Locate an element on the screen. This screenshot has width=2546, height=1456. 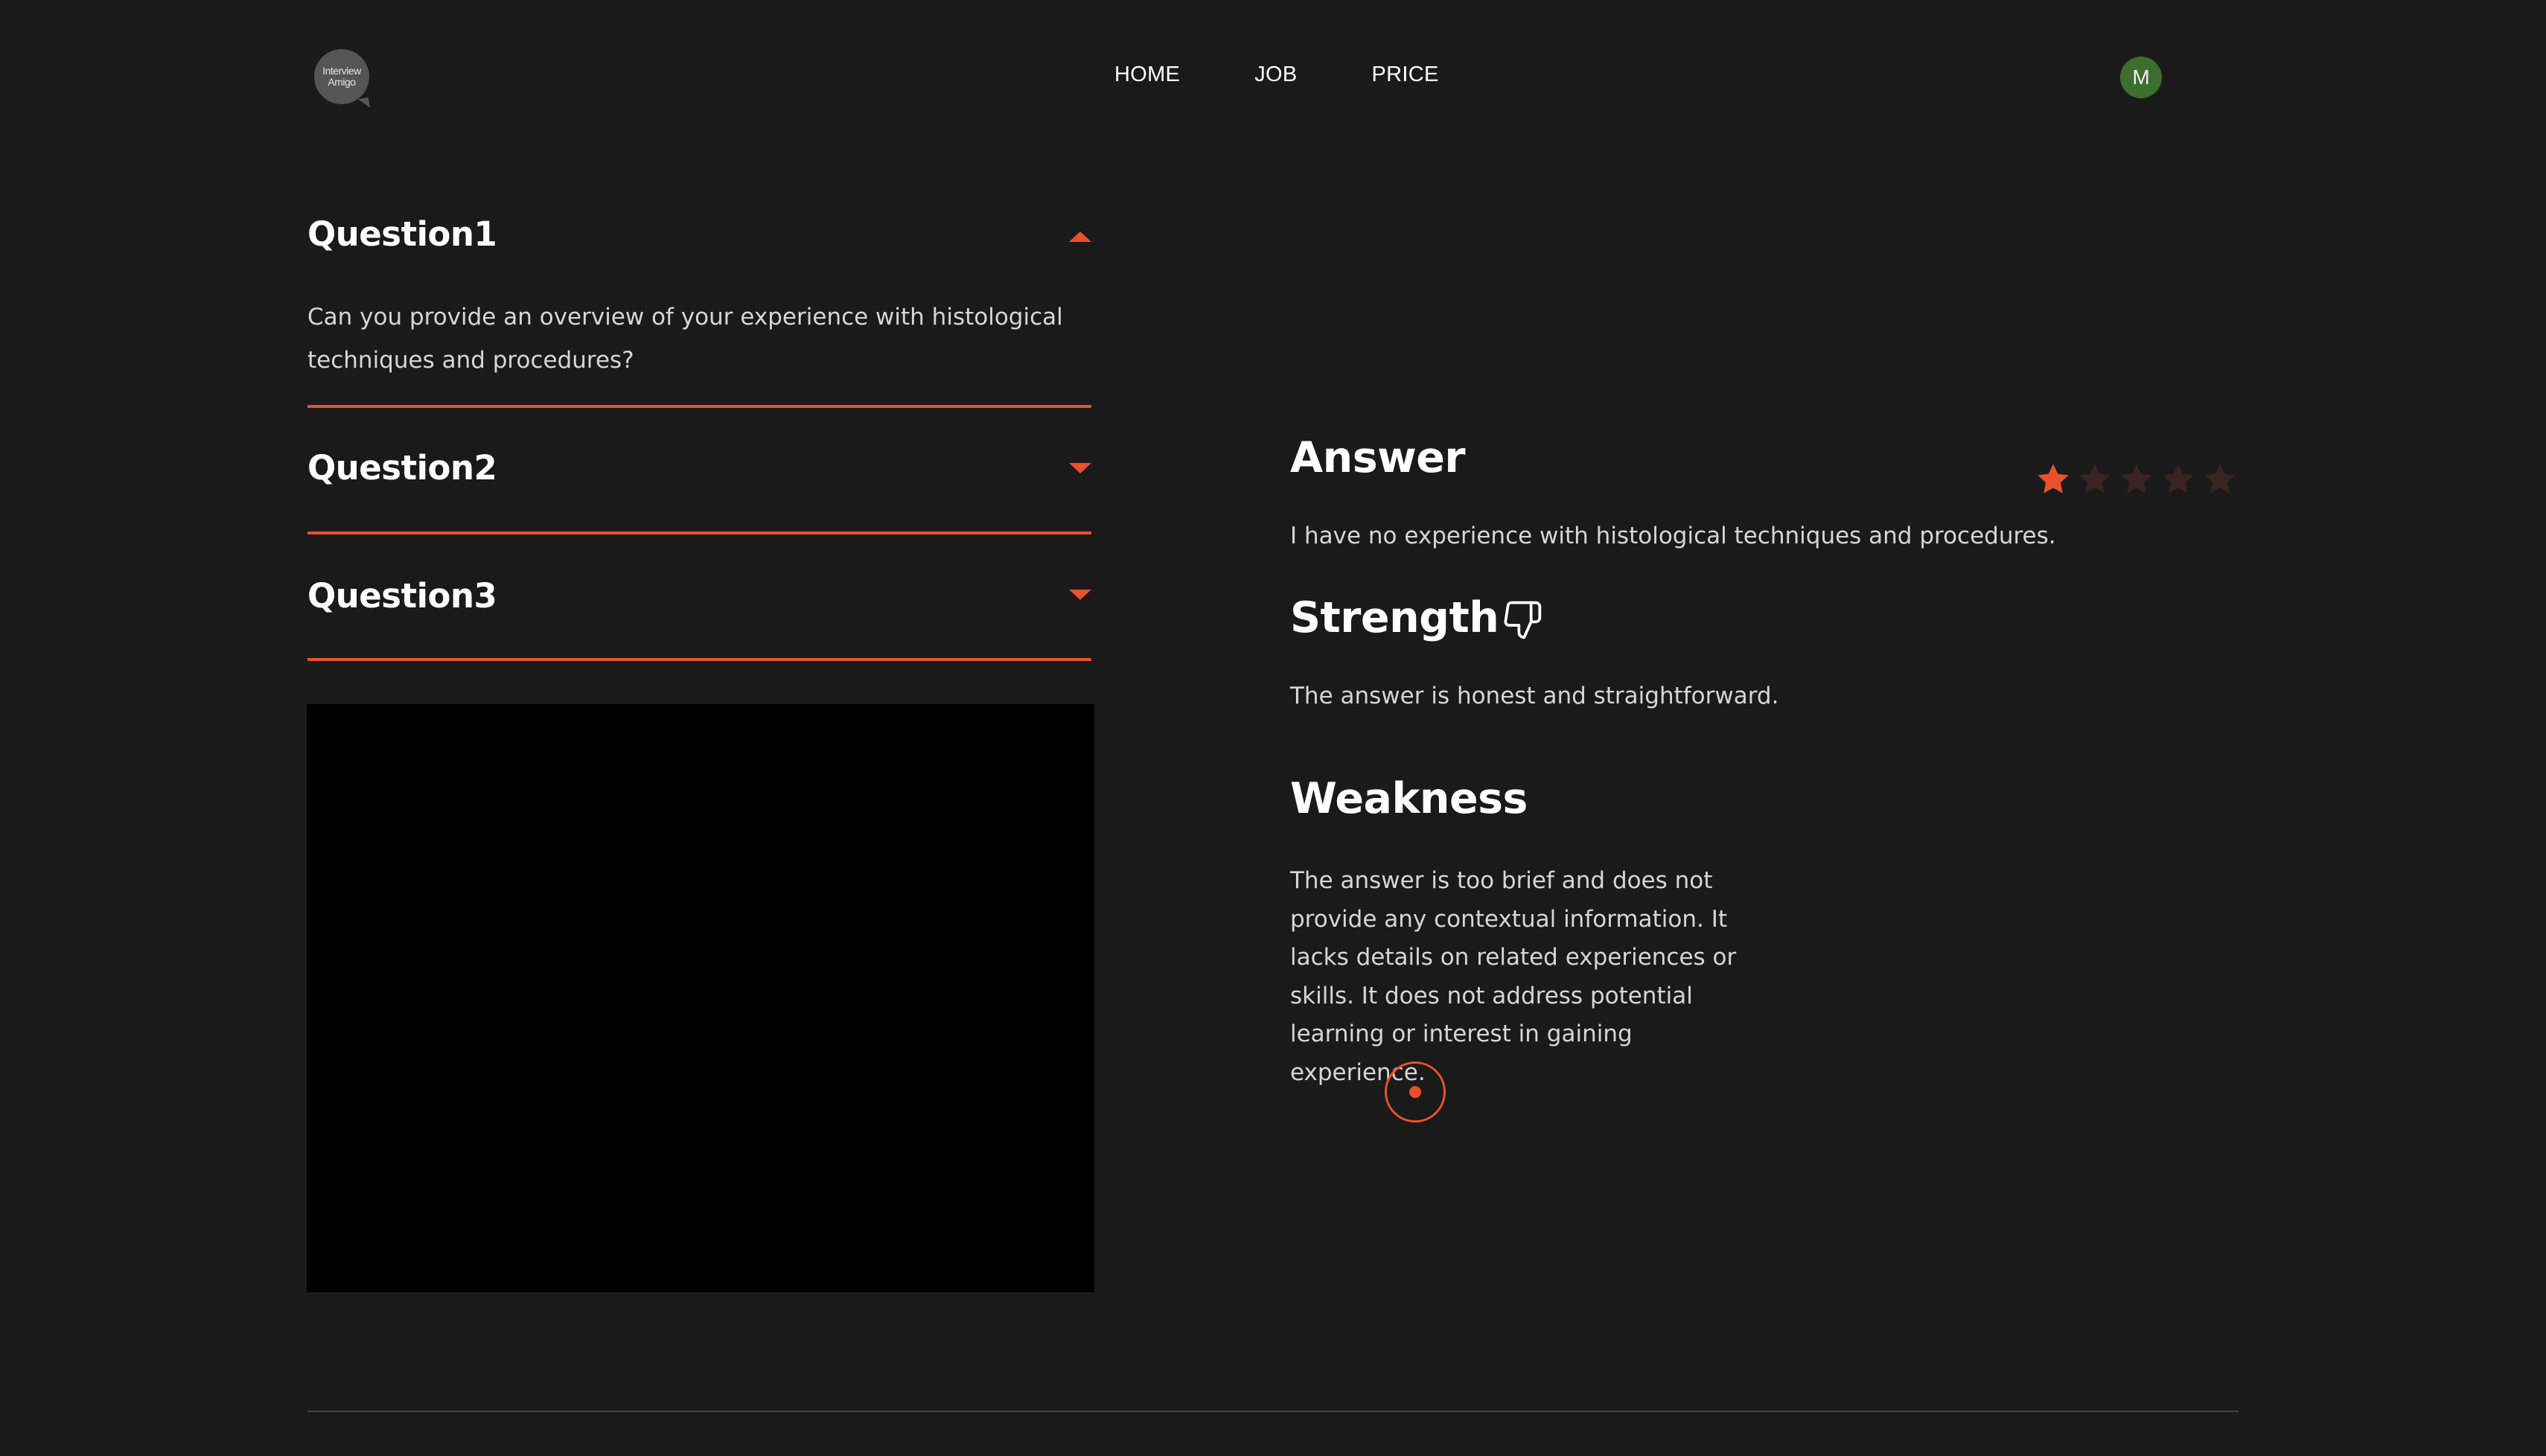
thumbs-down-icon is located at coordinates (1523, 620).